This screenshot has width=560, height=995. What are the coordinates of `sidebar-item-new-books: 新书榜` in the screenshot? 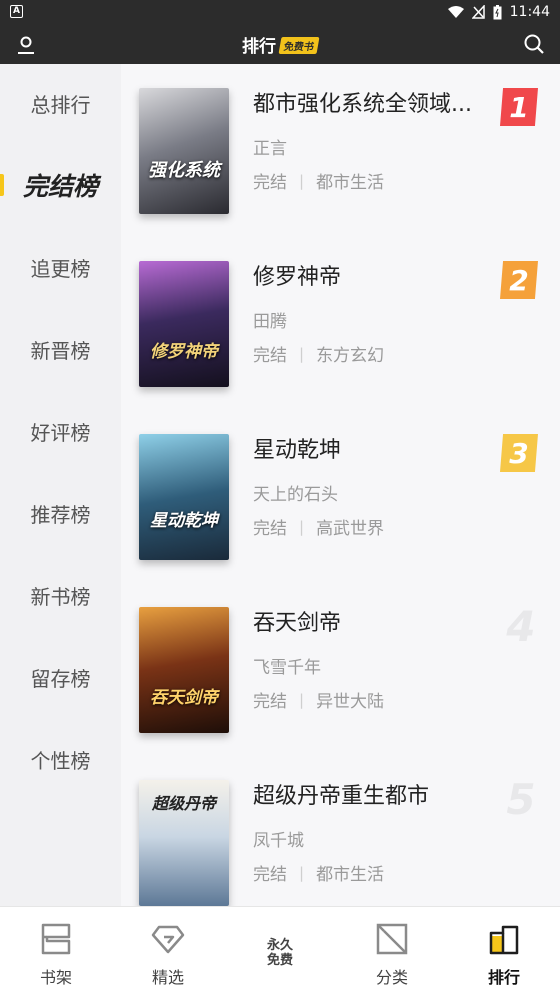 It's located at (60, 595).